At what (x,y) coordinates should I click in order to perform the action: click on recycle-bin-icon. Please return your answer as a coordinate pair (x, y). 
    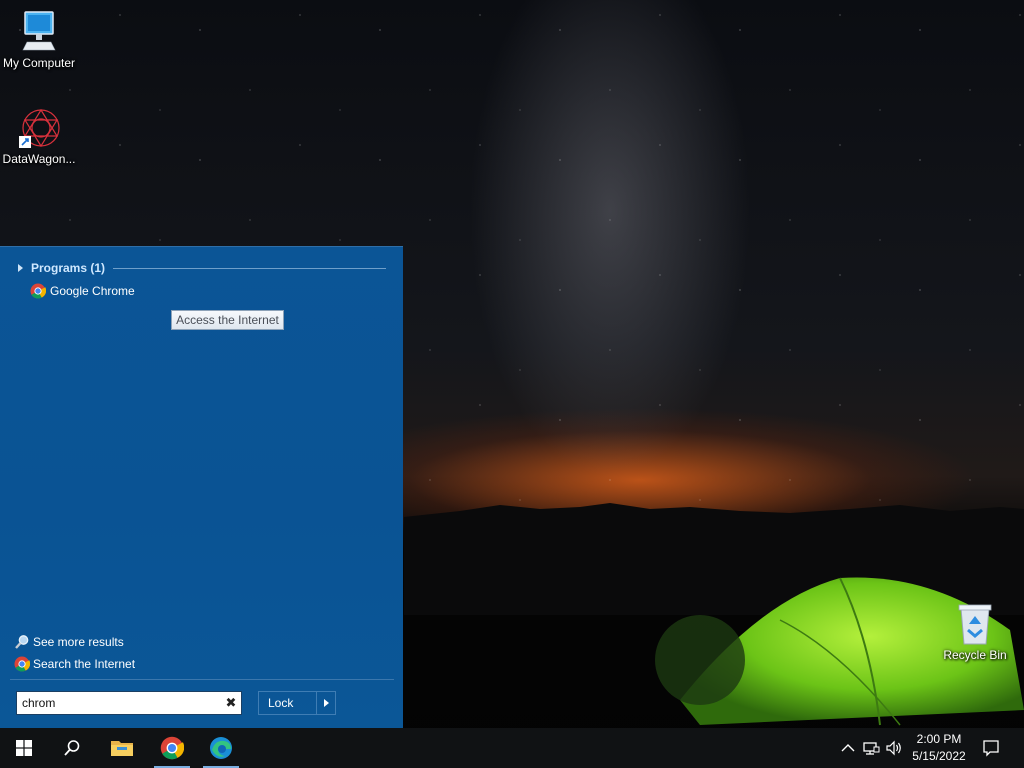
    Looking at the image, I should click on (975, 624).